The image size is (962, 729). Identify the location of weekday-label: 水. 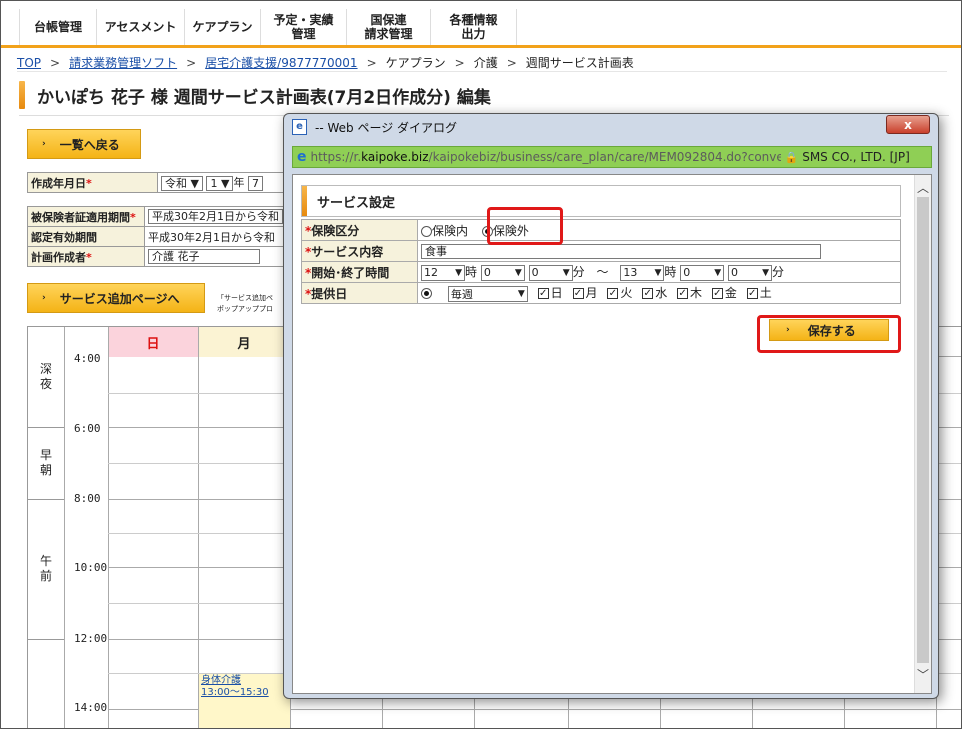
(661, 293).